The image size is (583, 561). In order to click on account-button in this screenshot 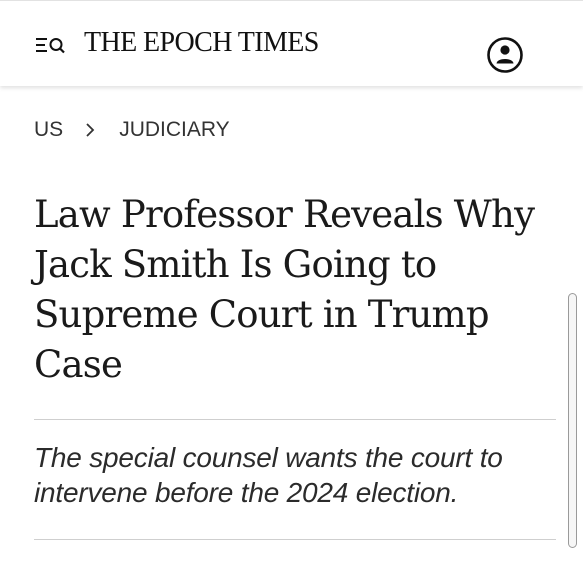, I will do `click(505, 55)`.